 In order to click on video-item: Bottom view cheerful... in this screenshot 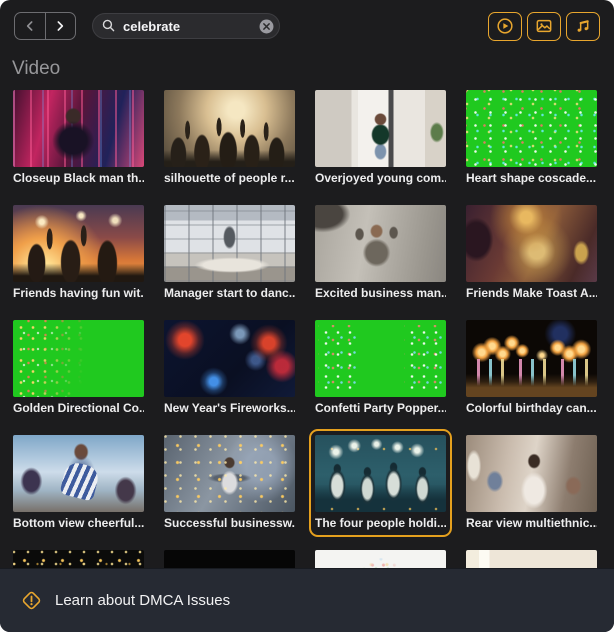, I will do `click(78, 483)`.